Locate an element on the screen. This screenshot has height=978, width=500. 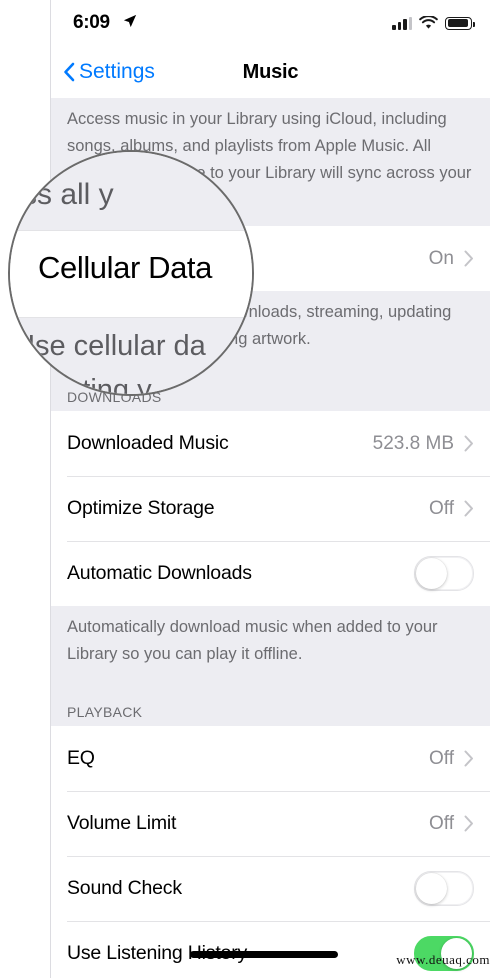
status-bar-icons is located at coordinates (433, 23).